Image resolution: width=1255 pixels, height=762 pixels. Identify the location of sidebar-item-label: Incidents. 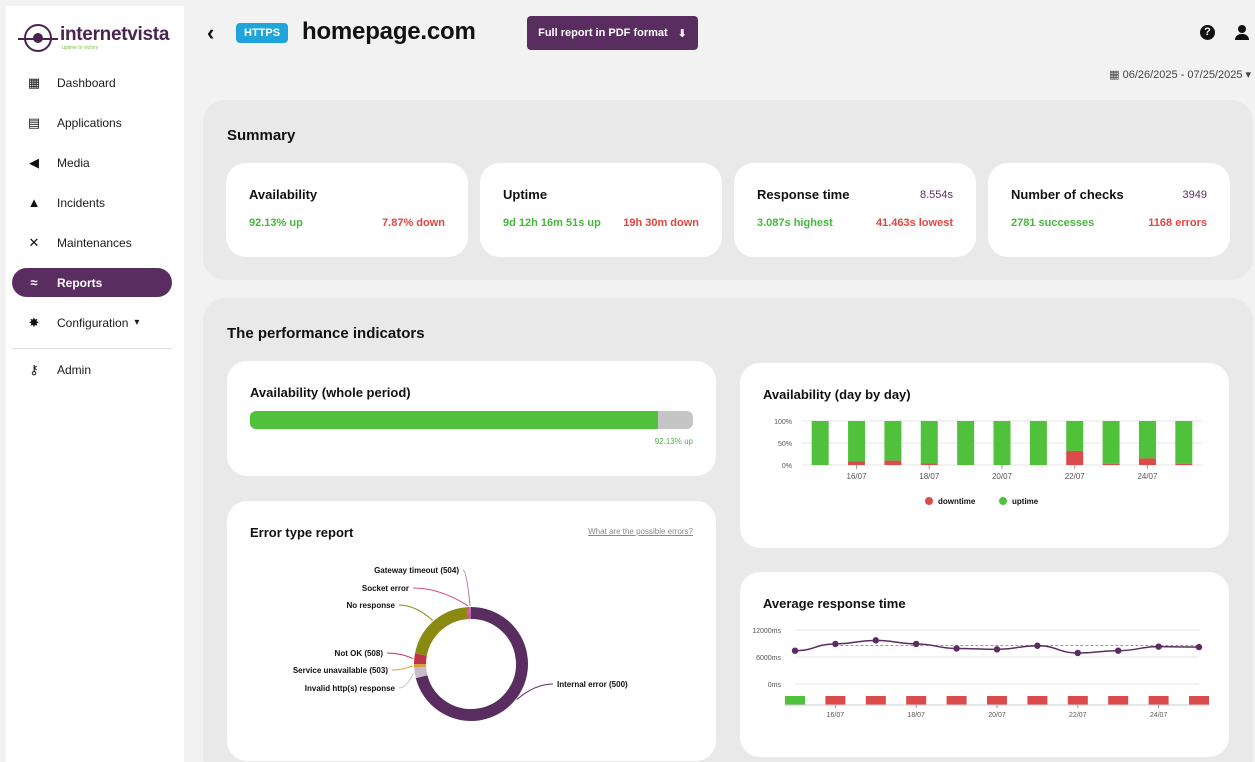
(81, 202).